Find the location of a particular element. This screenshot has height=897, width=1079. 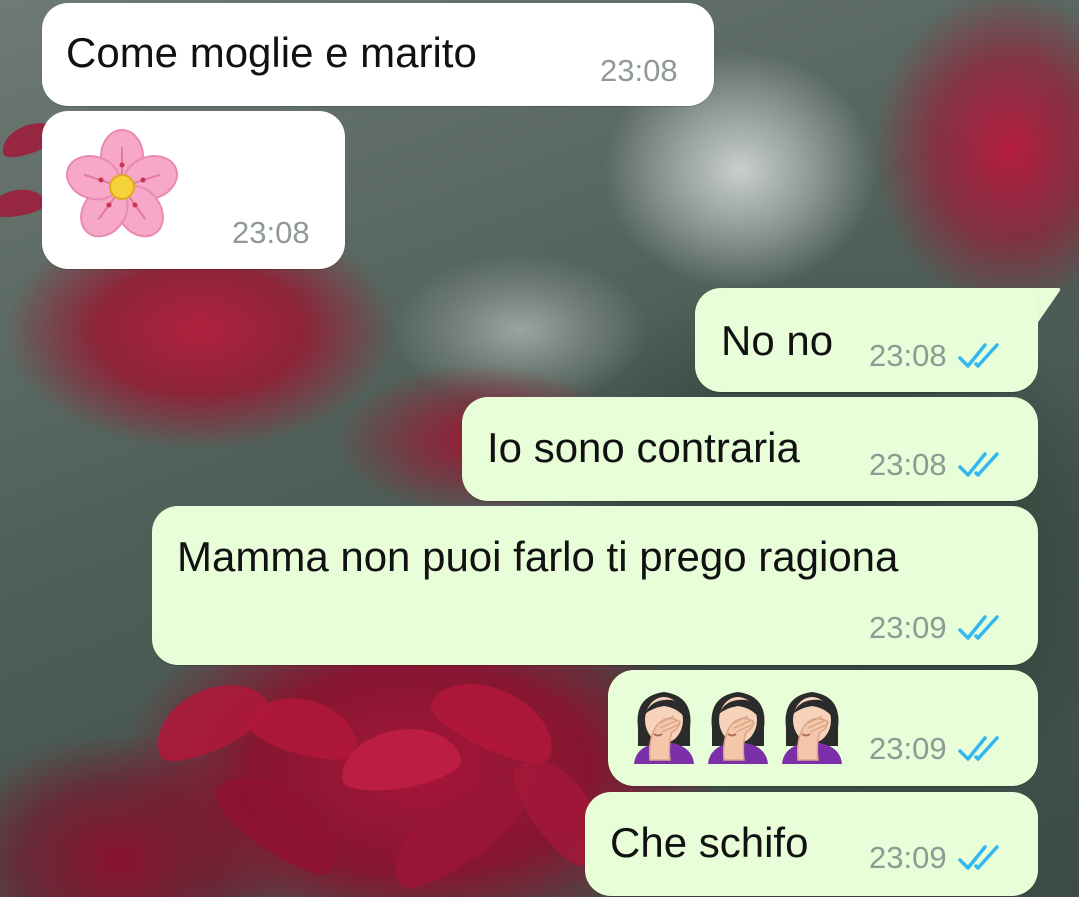

message-bubble-incoming: 23:08 is located at coordinates (193, 190).